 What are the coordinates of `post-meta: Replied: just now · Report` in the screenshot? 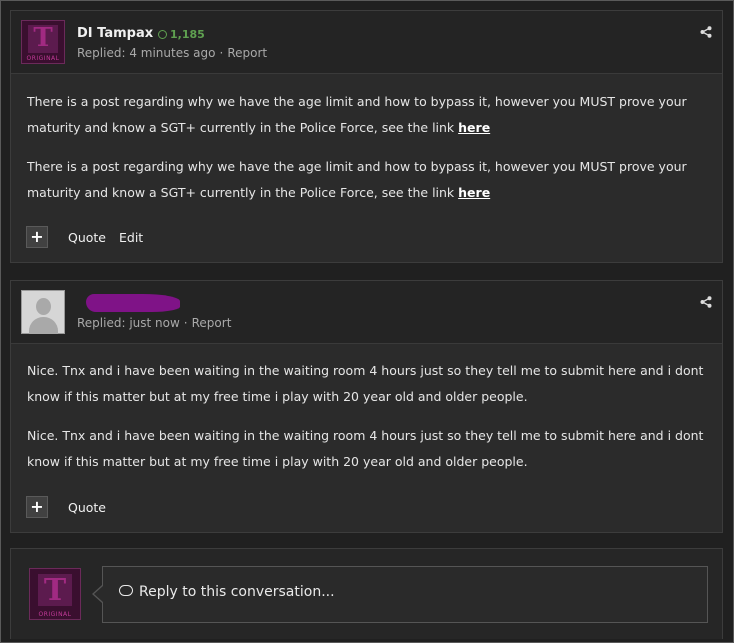 It's located at (154, 323).